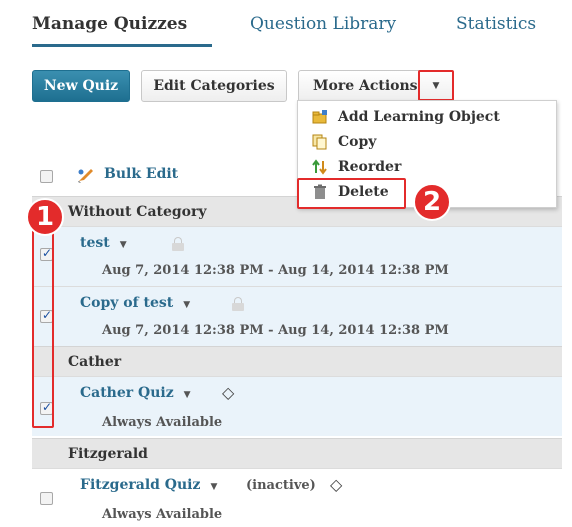  What do you see at coordinates (297, 361) in the screenshot?
I see `section-header-cather: Cather` at bounding box center [297, 361].